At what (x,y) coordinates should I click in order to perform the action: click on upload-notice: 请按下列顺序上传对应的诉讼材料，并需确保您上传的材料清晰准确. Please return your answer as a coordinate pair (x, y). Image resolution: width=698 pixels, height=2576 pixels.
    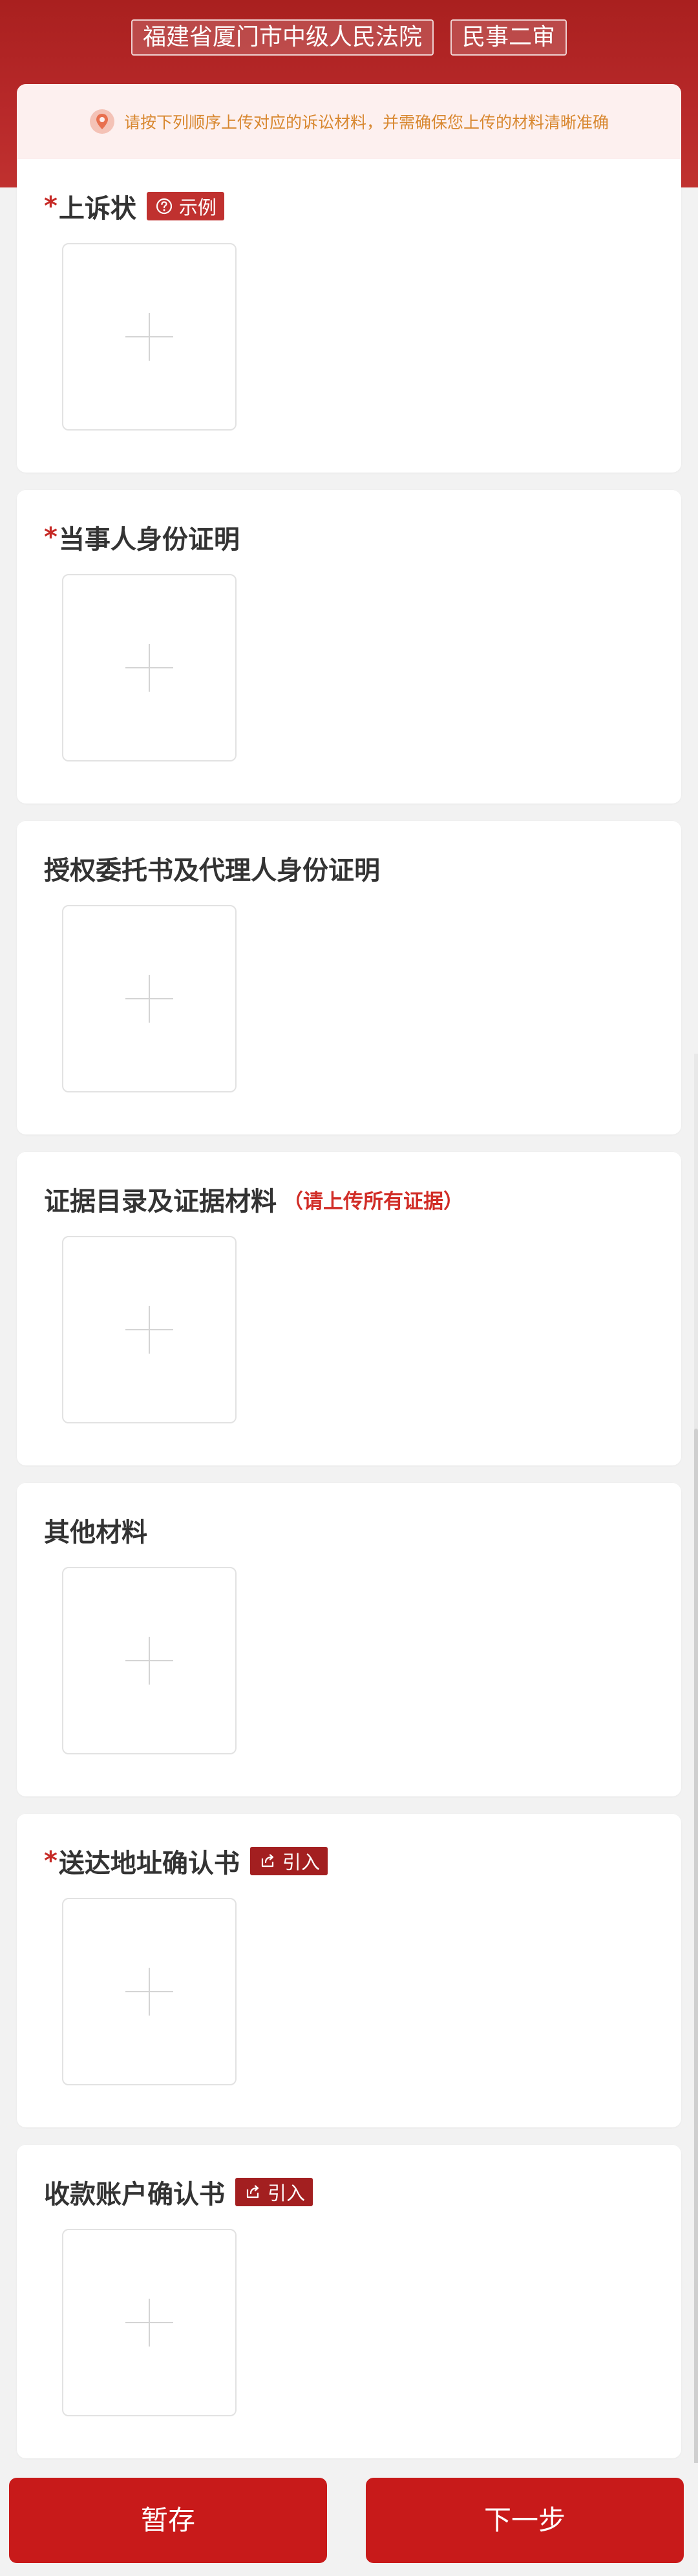
    Looking at the image, I should click on (349, 121).